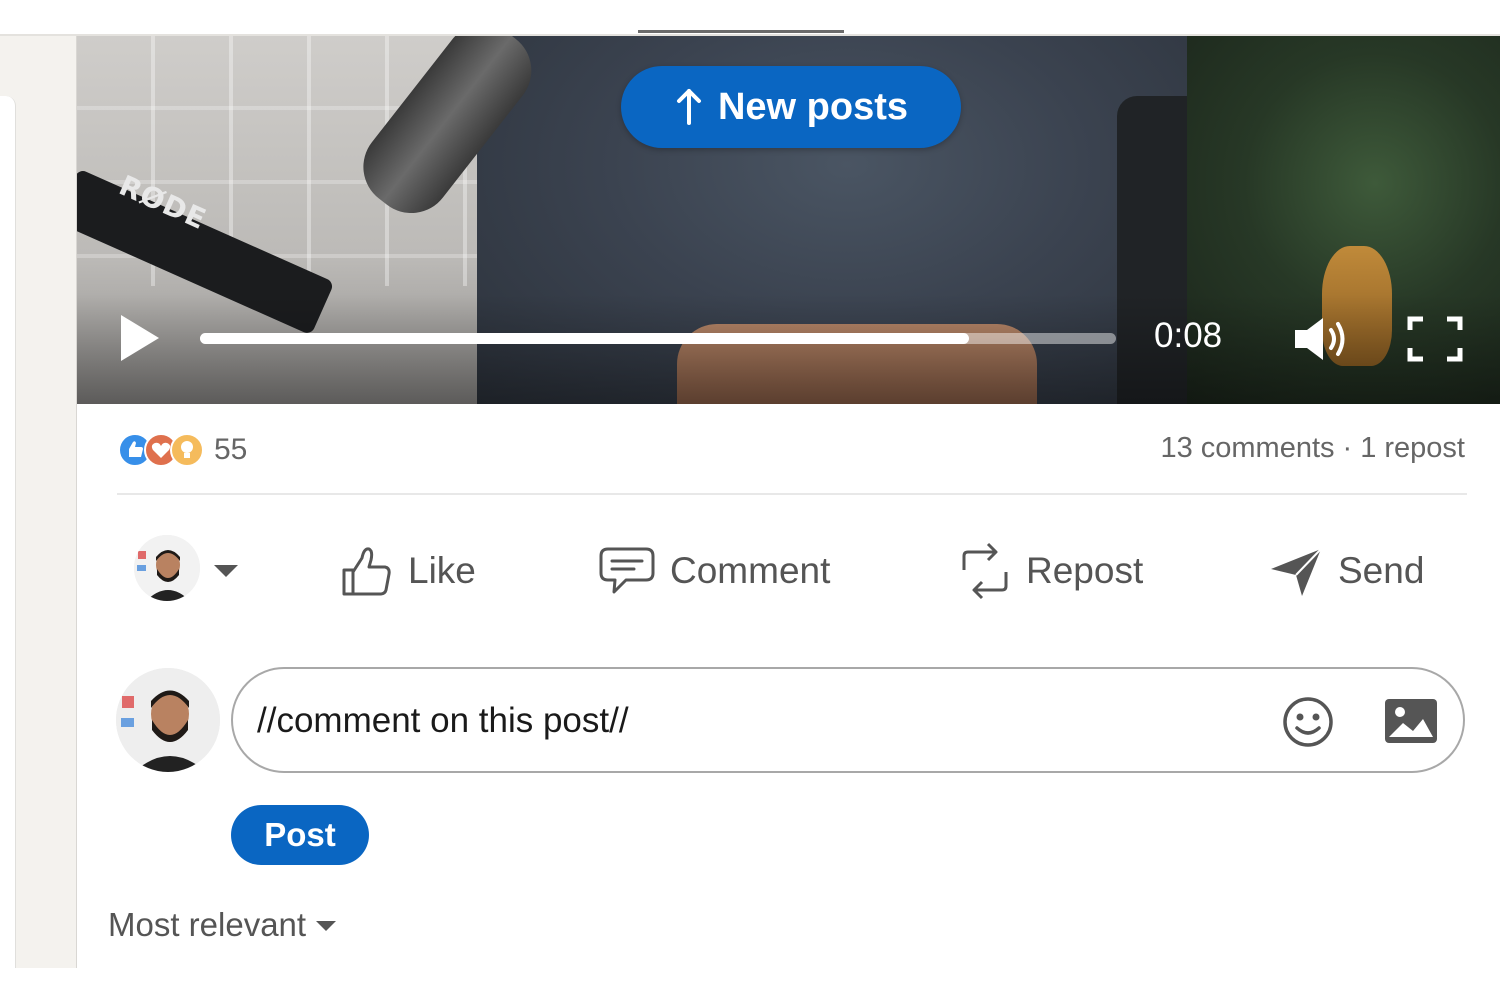  What do you see at coordinates (187, 450) in the screenshot?
I see `insightful-reaction-icon` at bounding box center [187, 450].